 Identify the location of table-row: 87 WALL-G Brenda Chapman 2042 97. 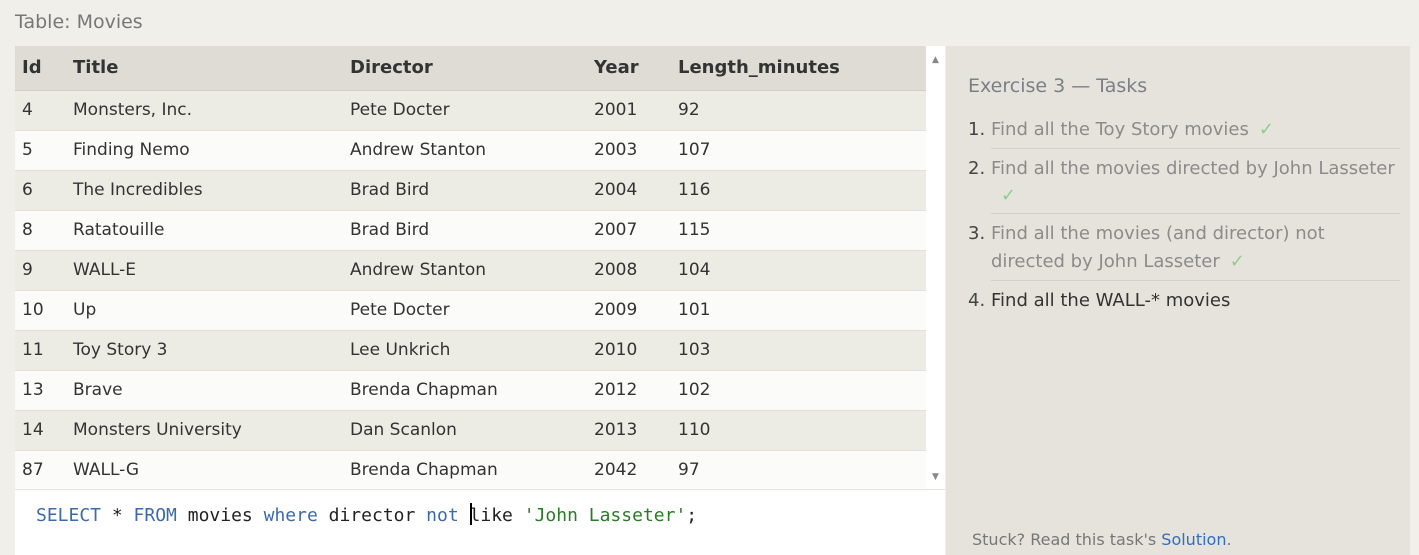
(470, 469).